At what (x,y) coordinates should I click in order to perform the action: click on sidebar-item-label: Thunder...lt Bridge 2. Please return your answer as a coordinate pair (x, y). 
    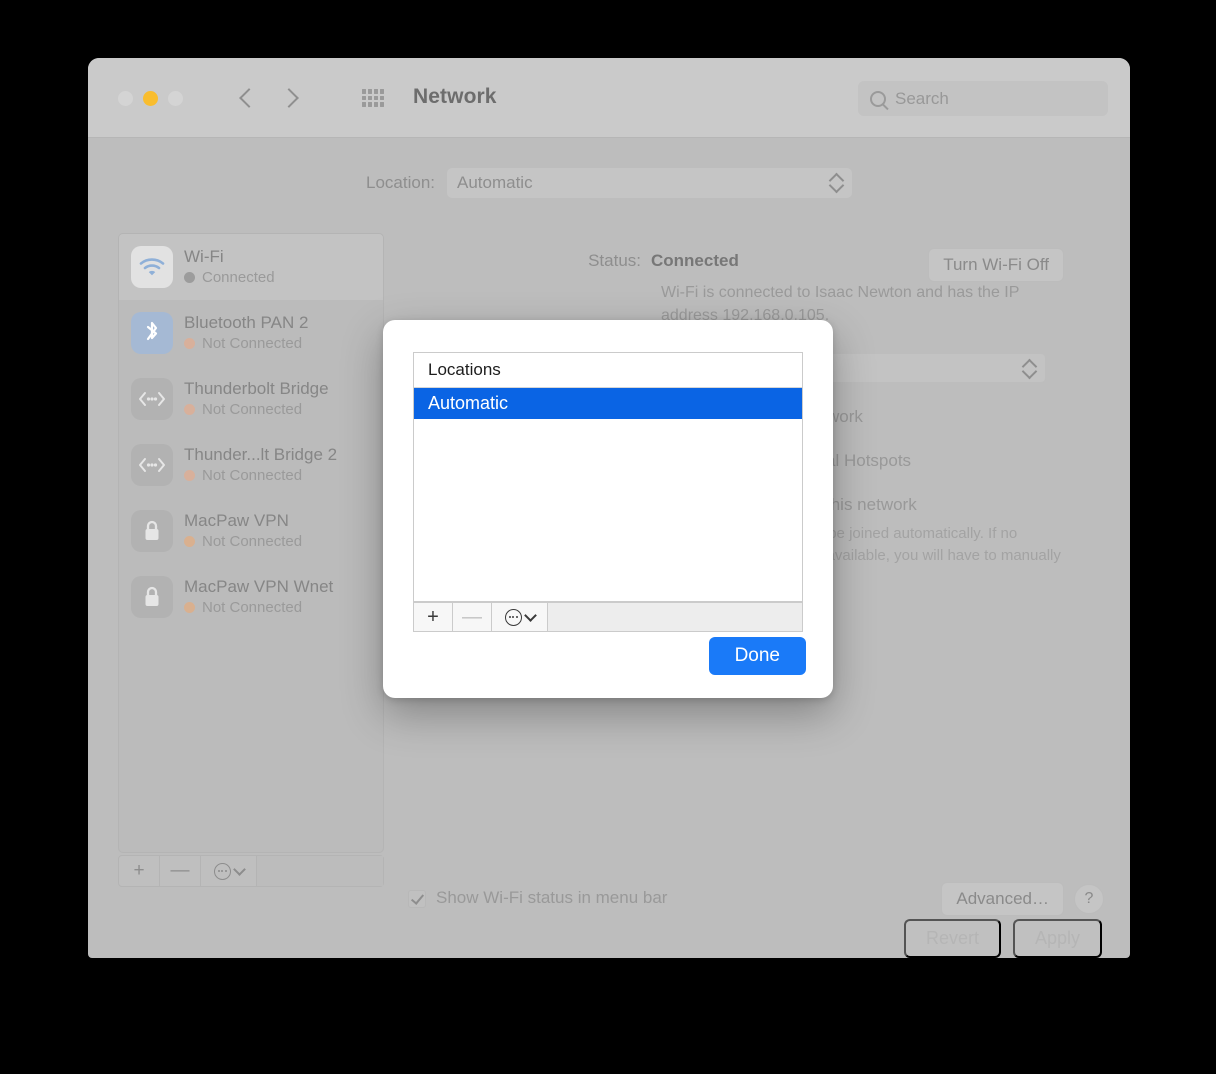
    Looking at the image, I should click on (261, 455).